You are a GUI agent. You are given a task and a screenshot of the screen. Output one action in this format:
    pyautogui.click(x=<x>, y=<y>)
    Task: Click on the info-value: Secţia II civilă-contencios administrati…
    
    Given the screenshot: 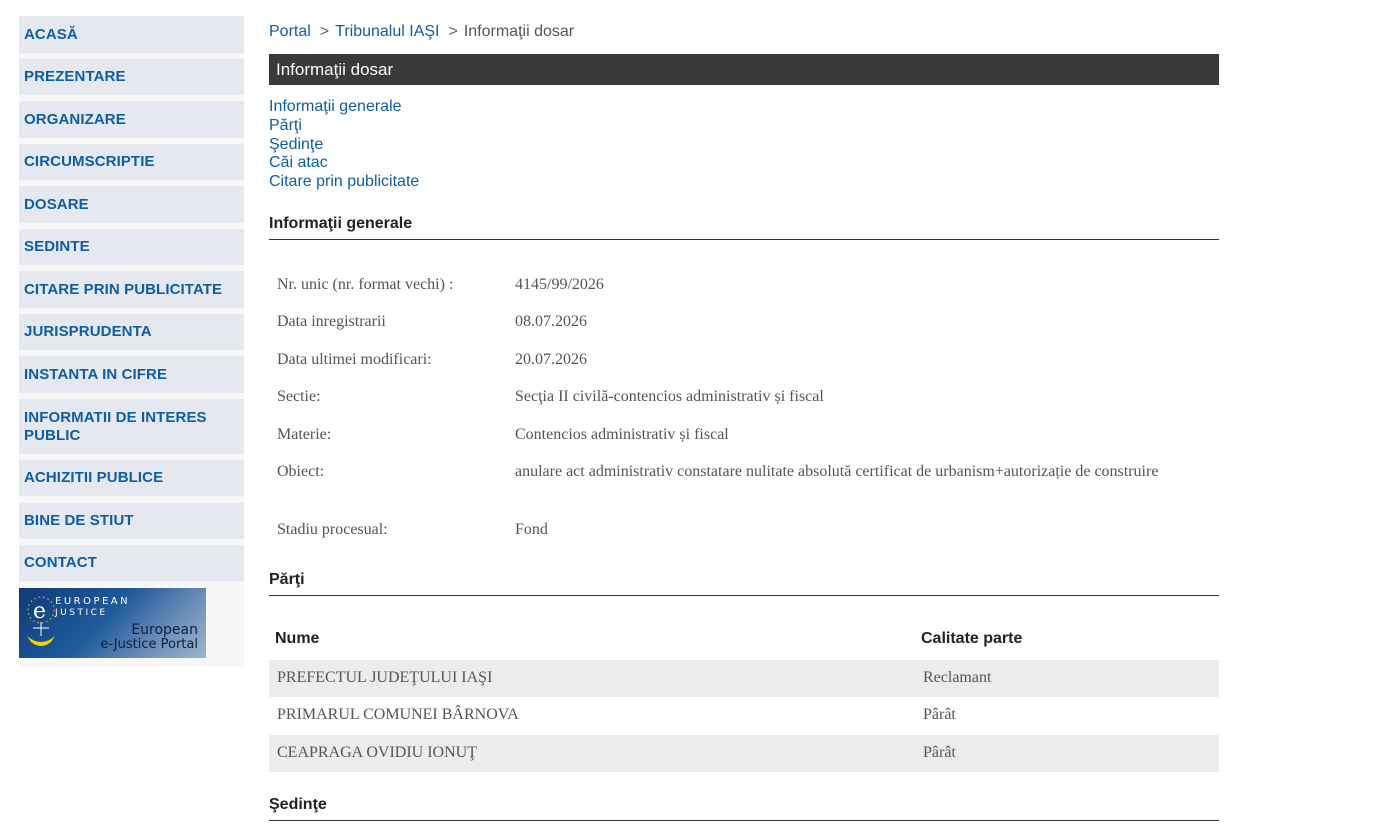 What is the action you would take?
    pyautogui.click(x=669, y=396)
    